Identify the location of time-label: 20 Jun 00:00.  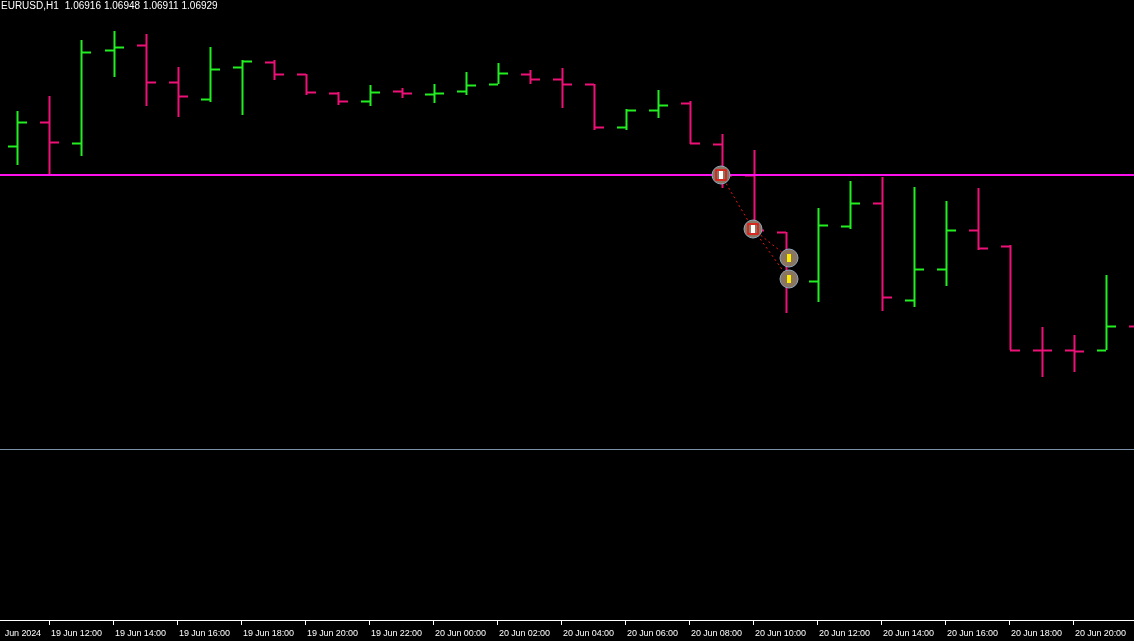
(460, 633).